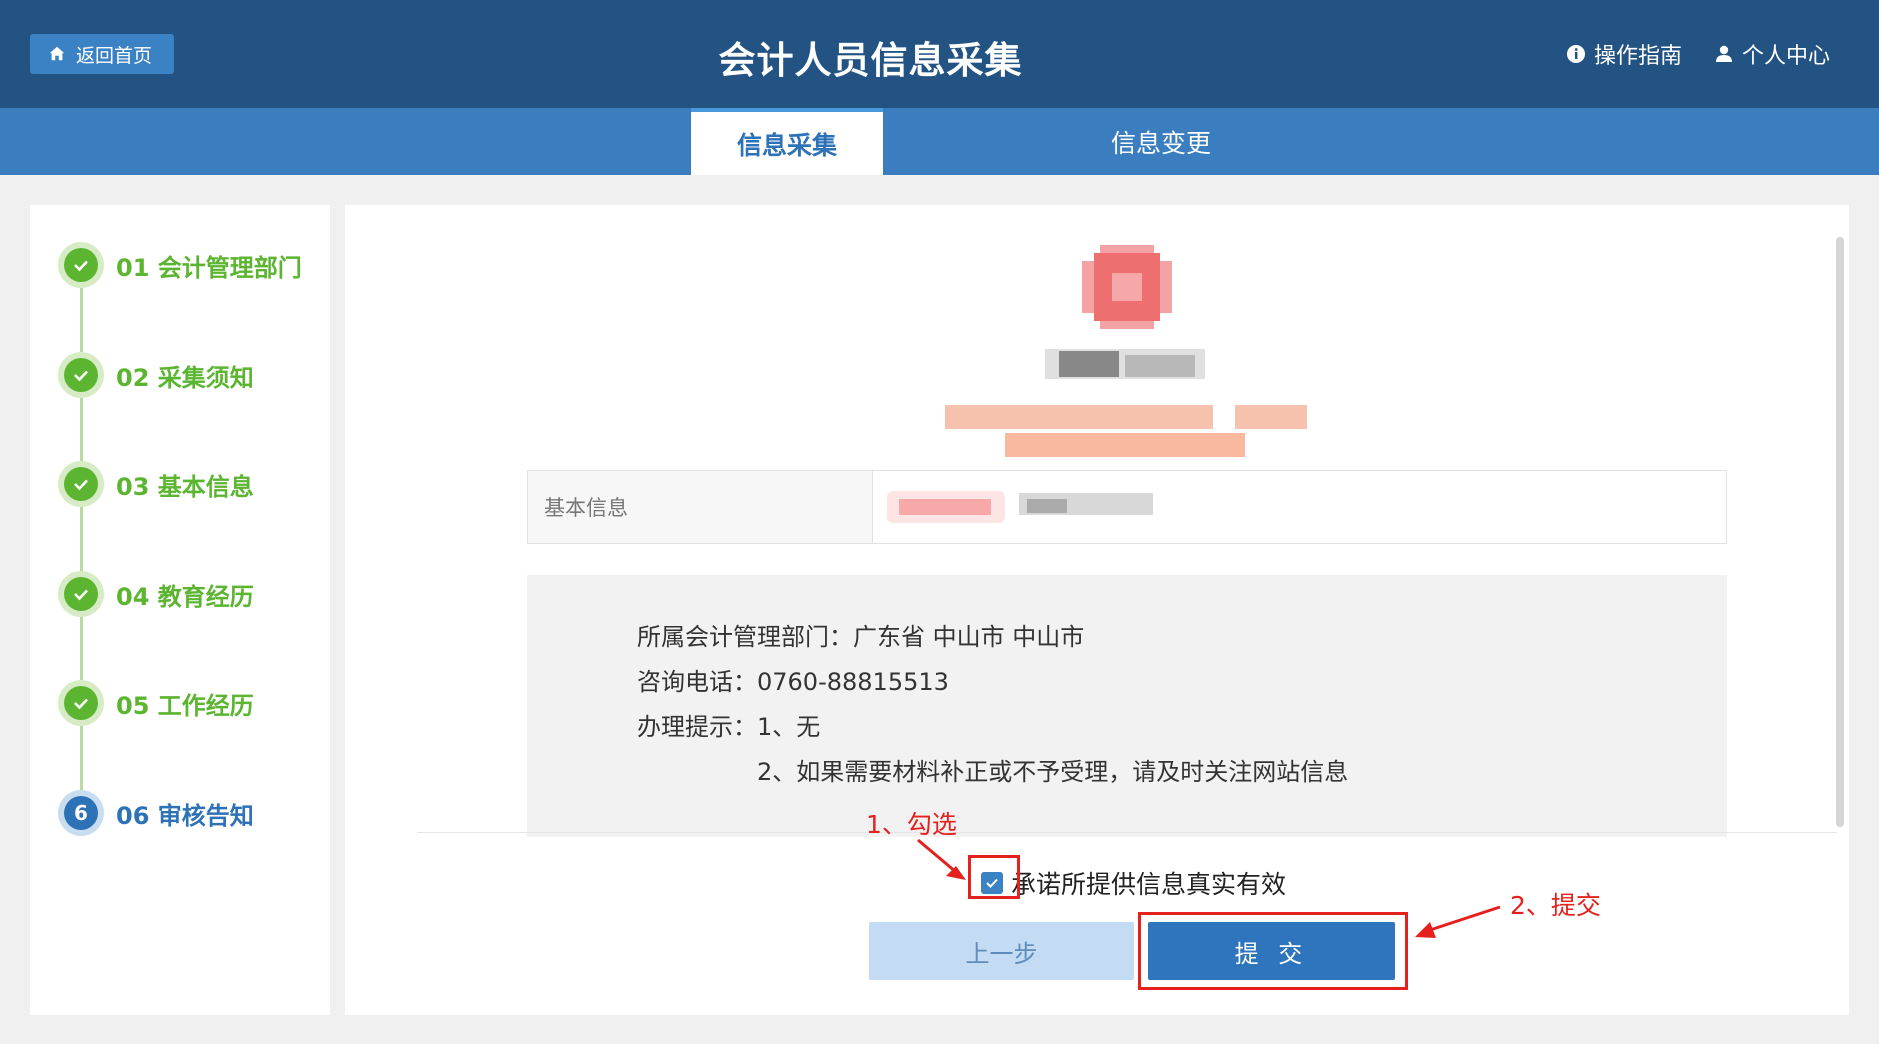  What do you see at coordinates (793, 682) in the screenshot?
I see `notice-phone: 咨询电话：0760-88815513` at bounding box center [793, 682].